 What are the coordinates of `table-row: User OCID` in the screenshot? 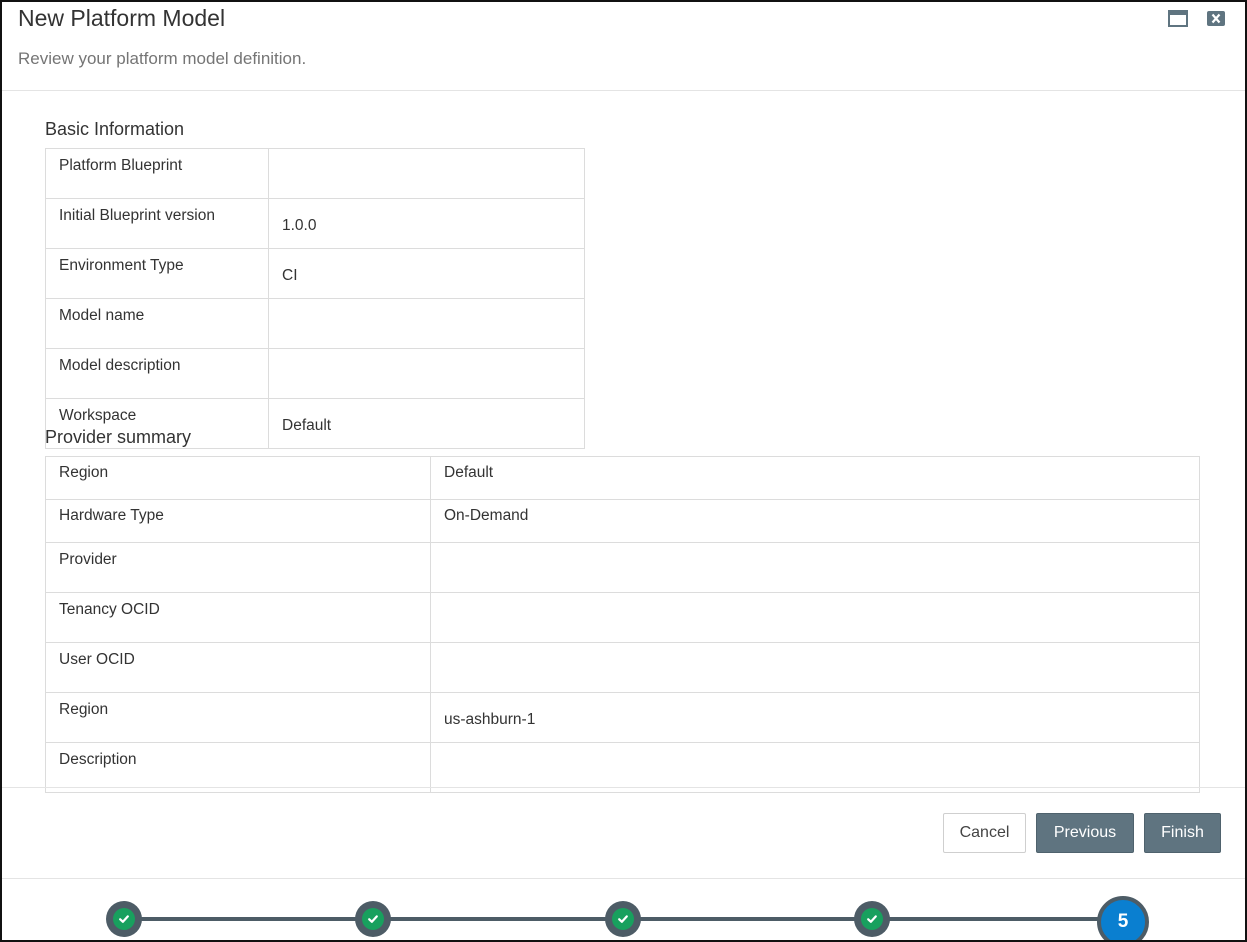 It's located at (622, 667).